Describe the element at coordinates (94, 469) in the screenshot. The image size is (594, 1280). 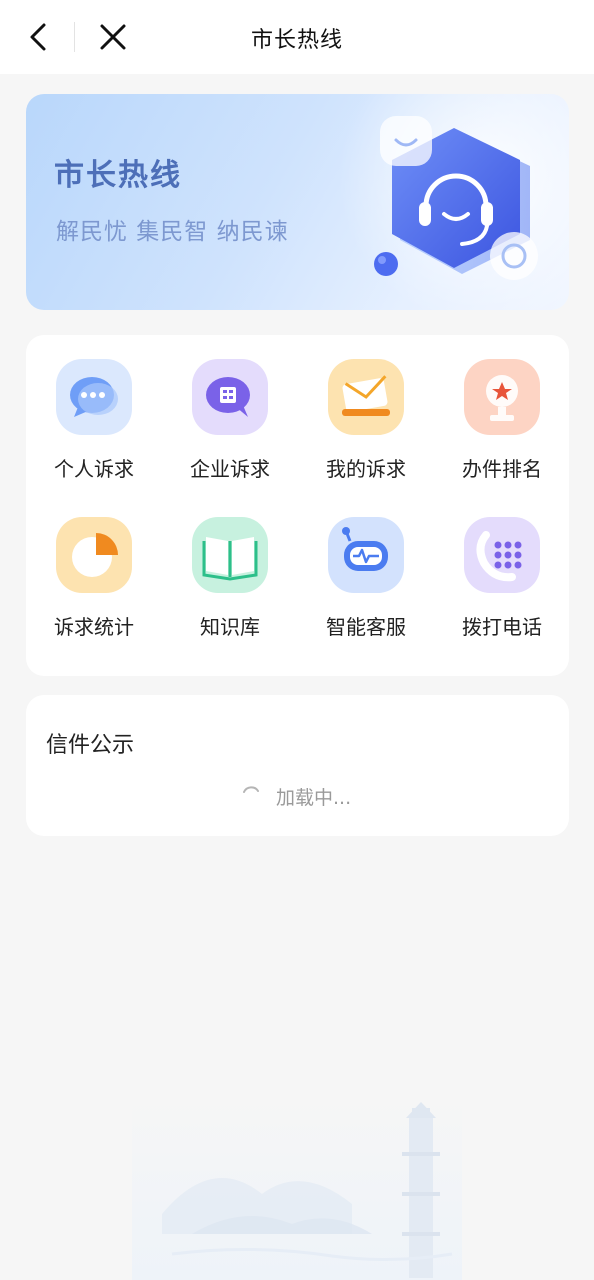
I see `service-label: 个人诉求` at that location.